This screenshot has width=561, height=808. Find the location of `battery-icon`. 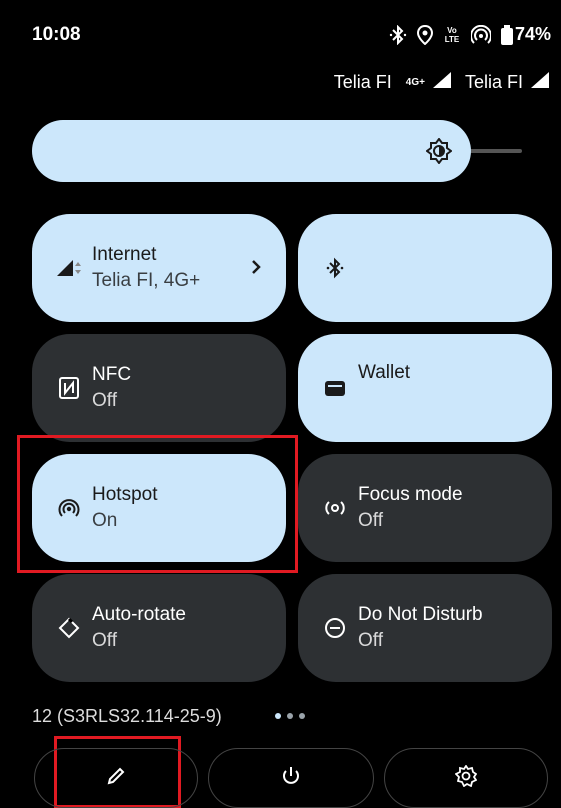

battery-icon is located at coordinates (506, 34).